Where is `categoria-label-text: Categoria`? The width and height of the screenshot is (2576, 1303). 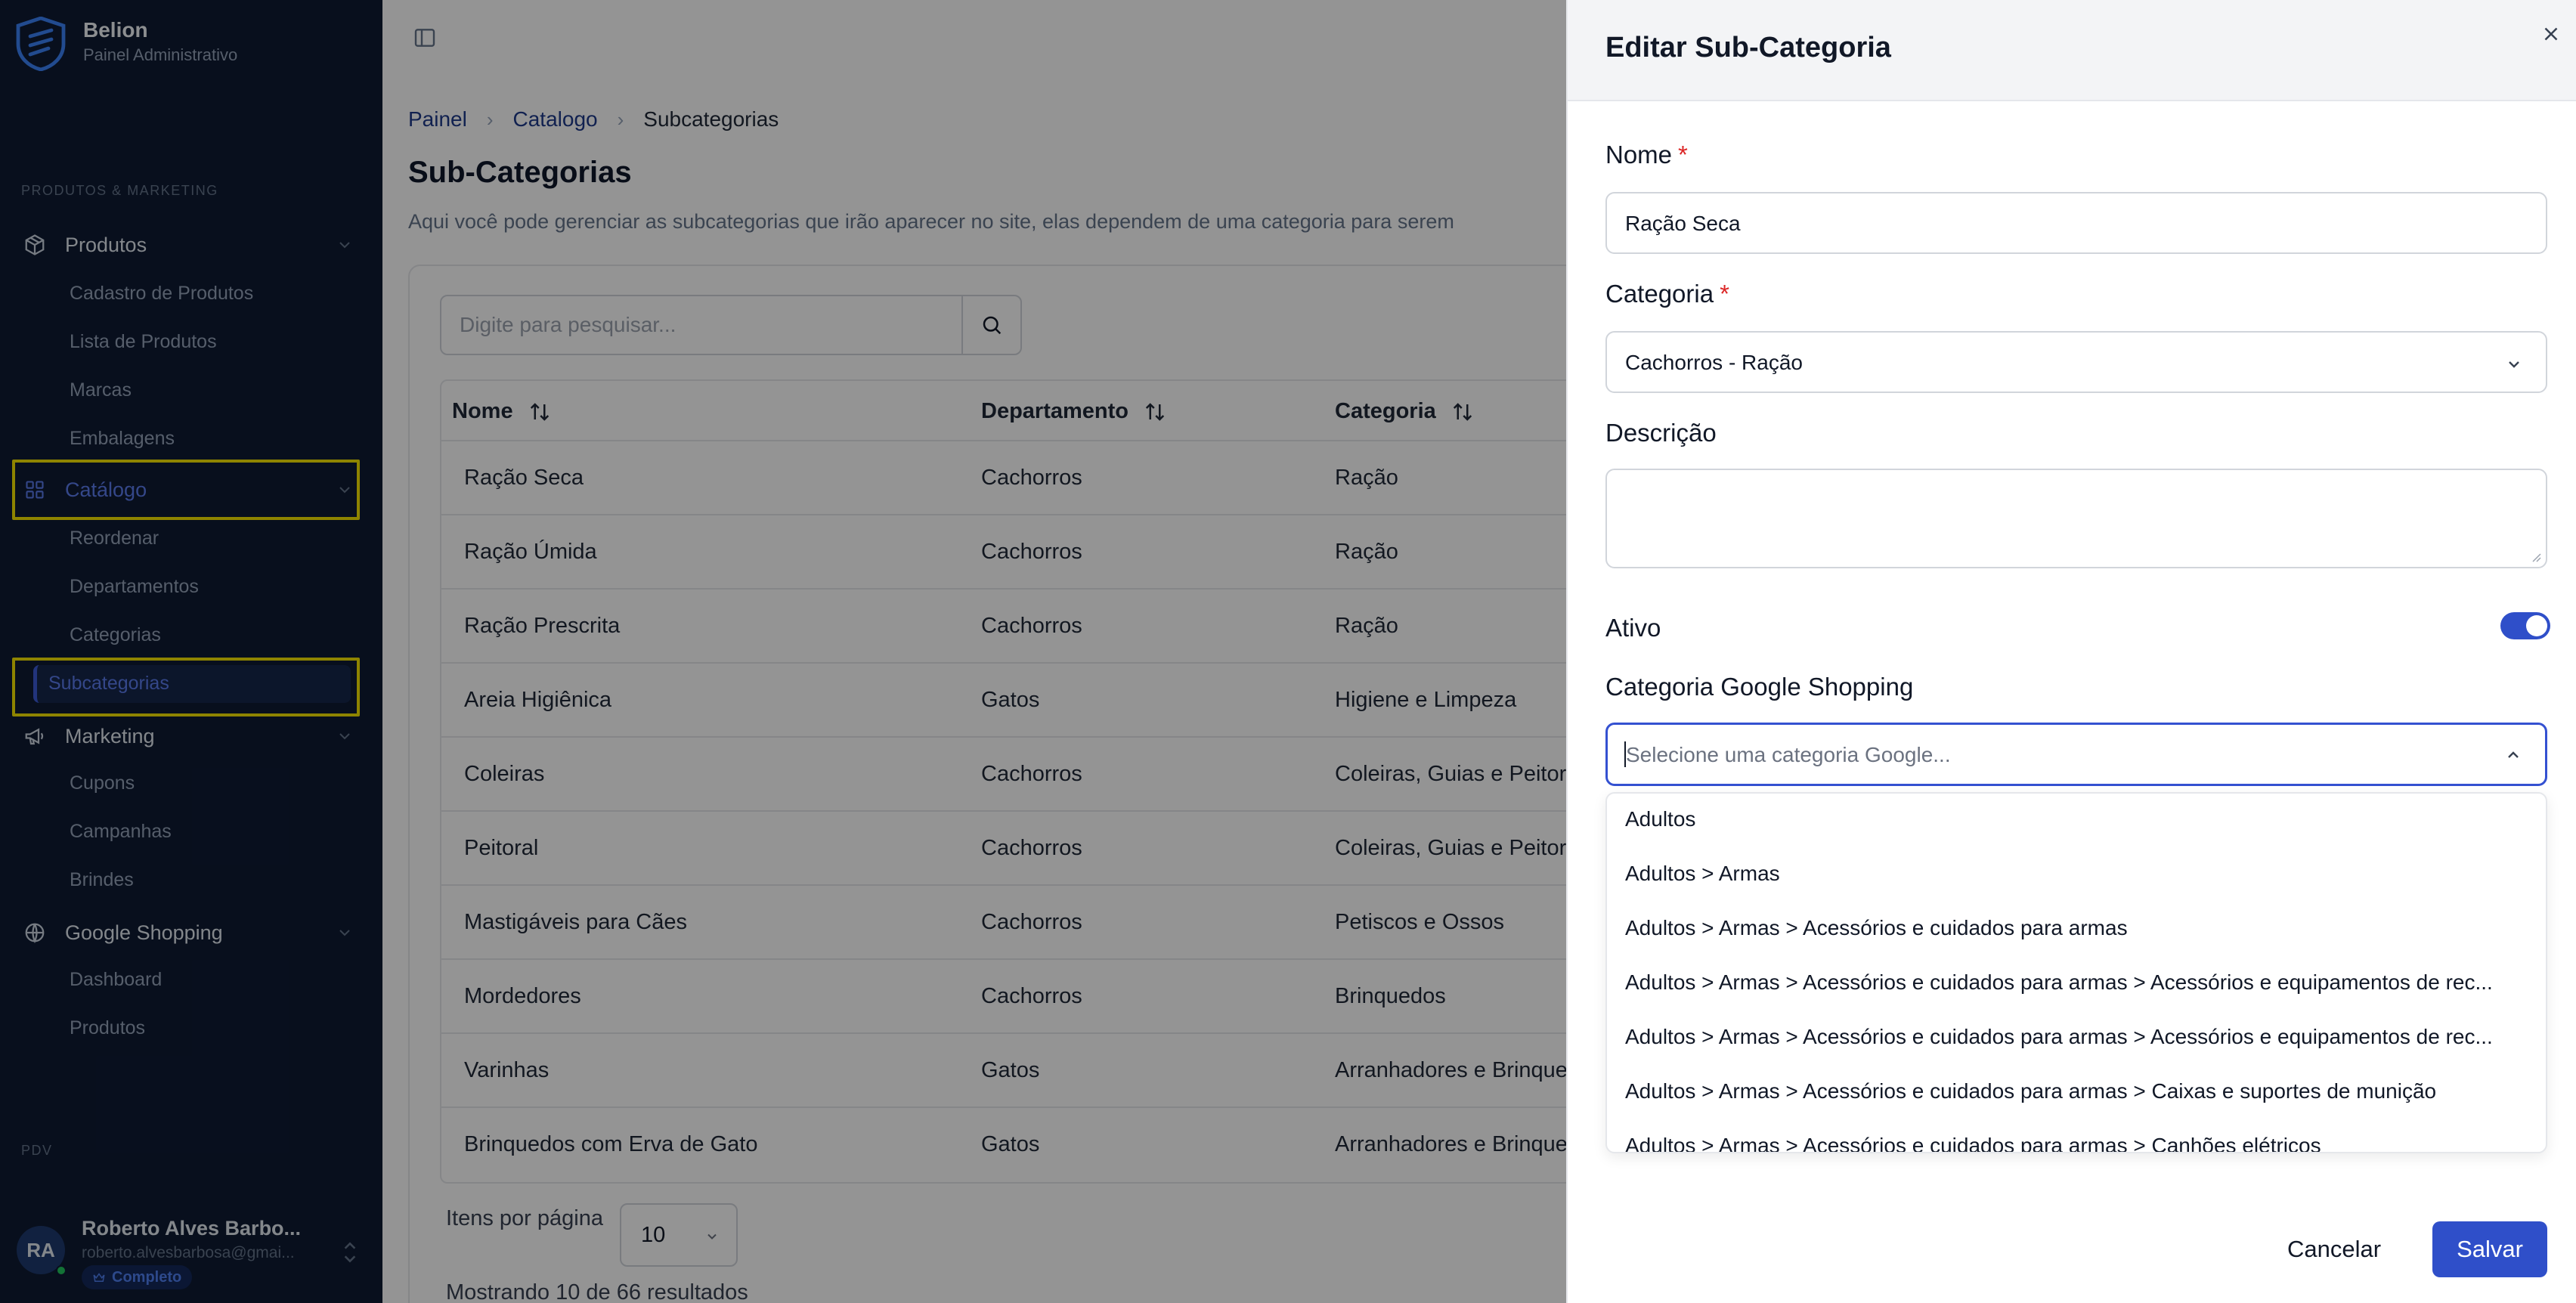
categoria-label-text: Categoria is located at coordinates (1660, 294).